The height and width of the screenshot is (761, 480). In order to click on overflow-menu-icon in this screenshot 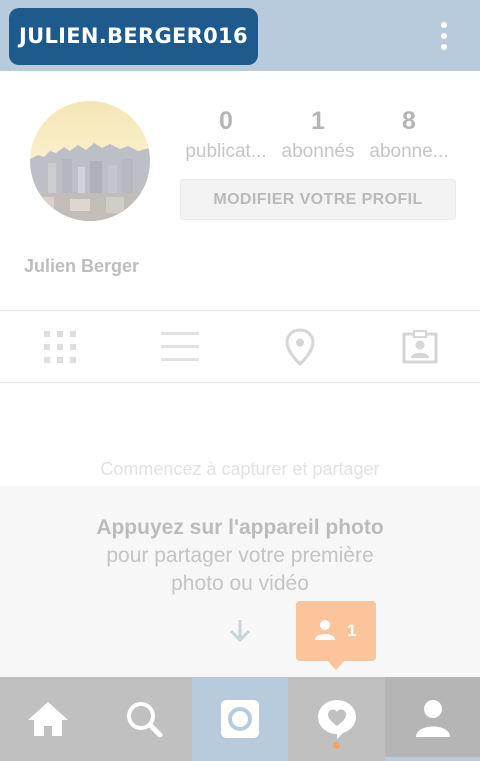, I will do `click(444, 36)`.